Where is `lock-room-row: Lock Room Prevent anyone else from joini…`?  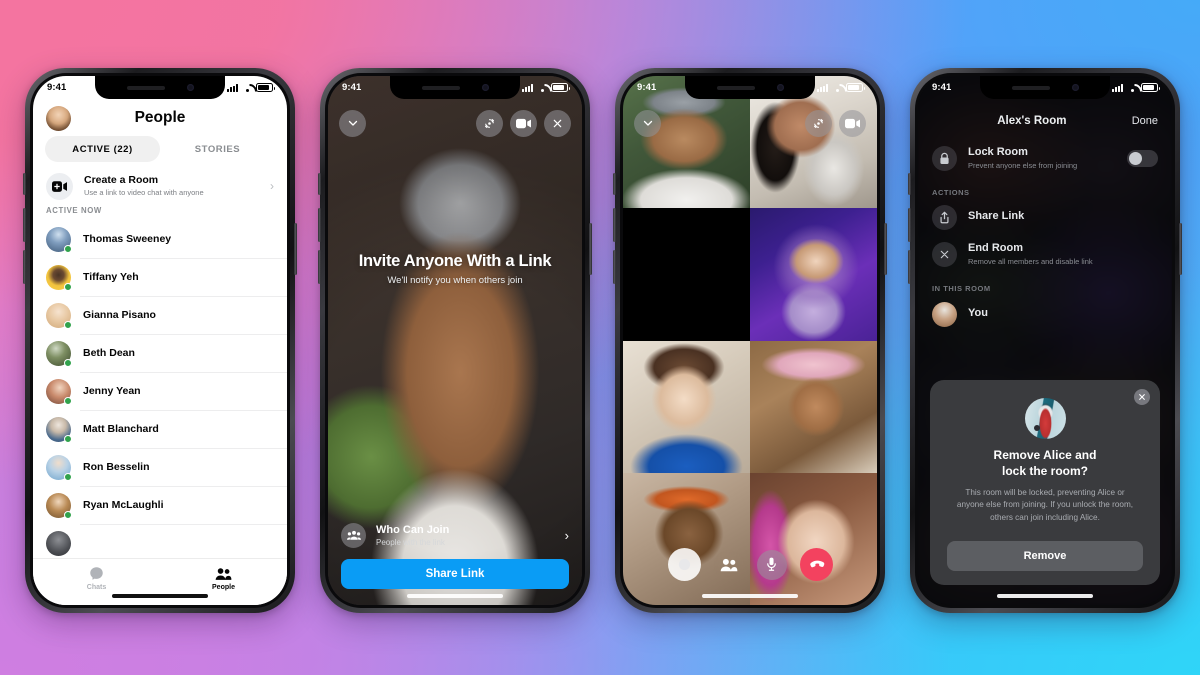 lock-room-row: Lock Room Prevent anyone else from joini… is located at coordinates (1045, 158).